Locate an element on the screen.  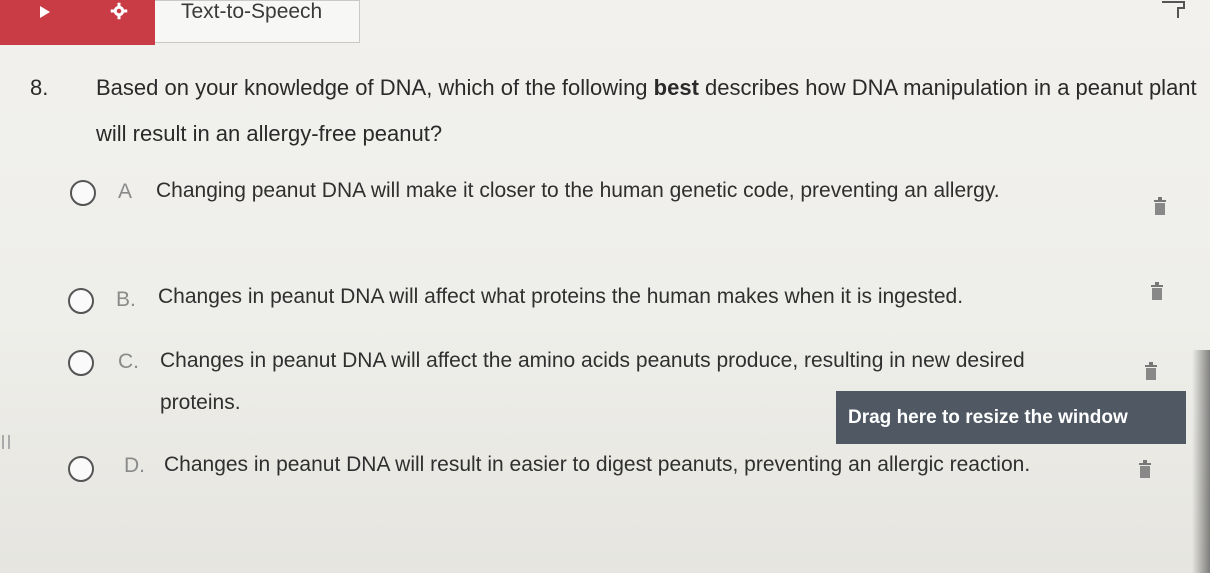
flag-icon is located at coordinates (1173, 10).